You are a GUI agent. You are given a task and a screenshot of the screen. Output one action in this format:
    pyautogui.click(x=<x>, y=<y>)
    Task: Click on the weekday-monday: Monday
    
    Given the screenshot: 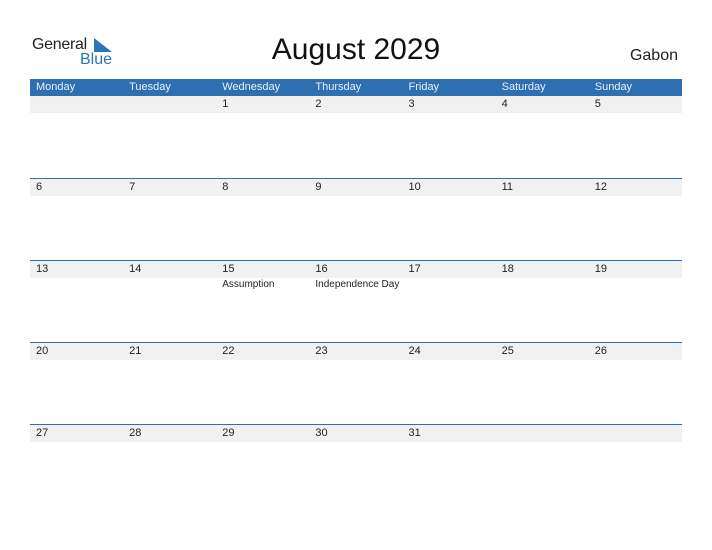 What is the action you would take?
    pyautogui.click(x=56, y=87)
    